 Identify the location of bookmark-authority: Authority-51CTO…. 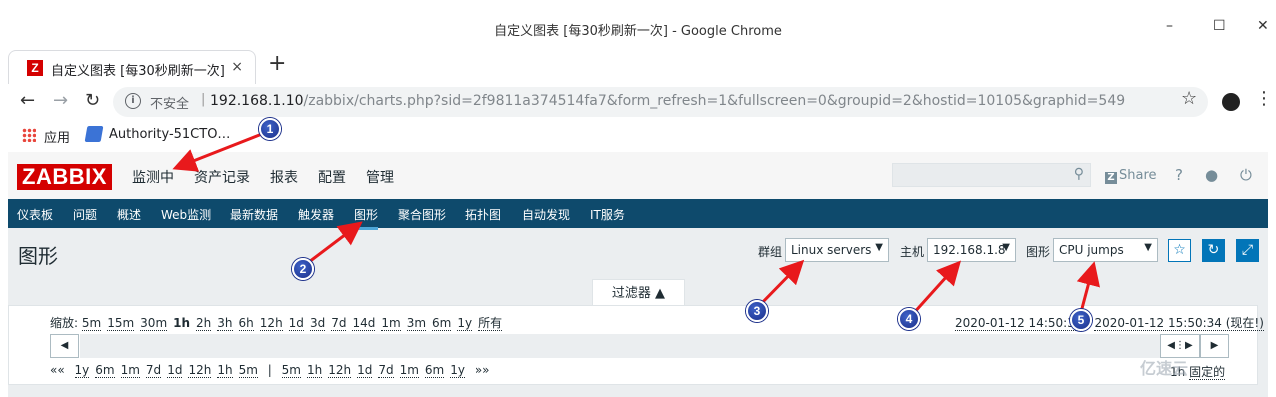
(169, 134).